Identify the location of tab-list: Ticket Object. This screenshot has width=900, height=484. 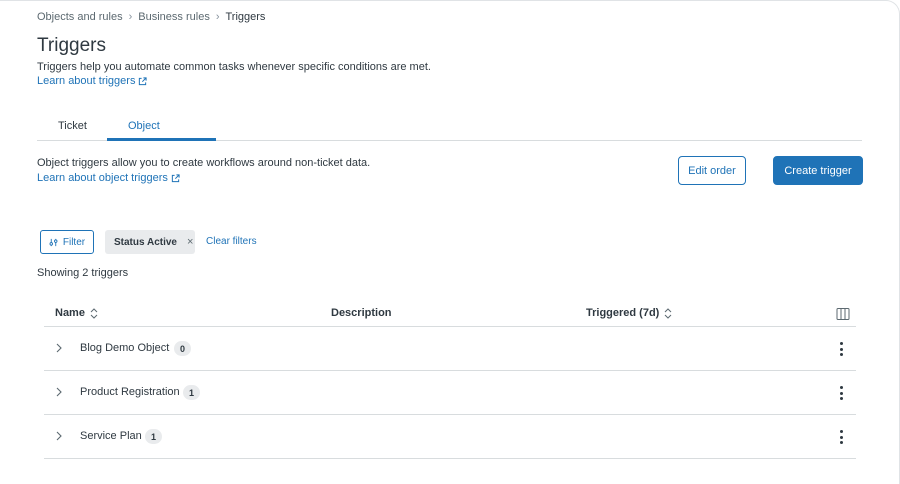
(449, 126).